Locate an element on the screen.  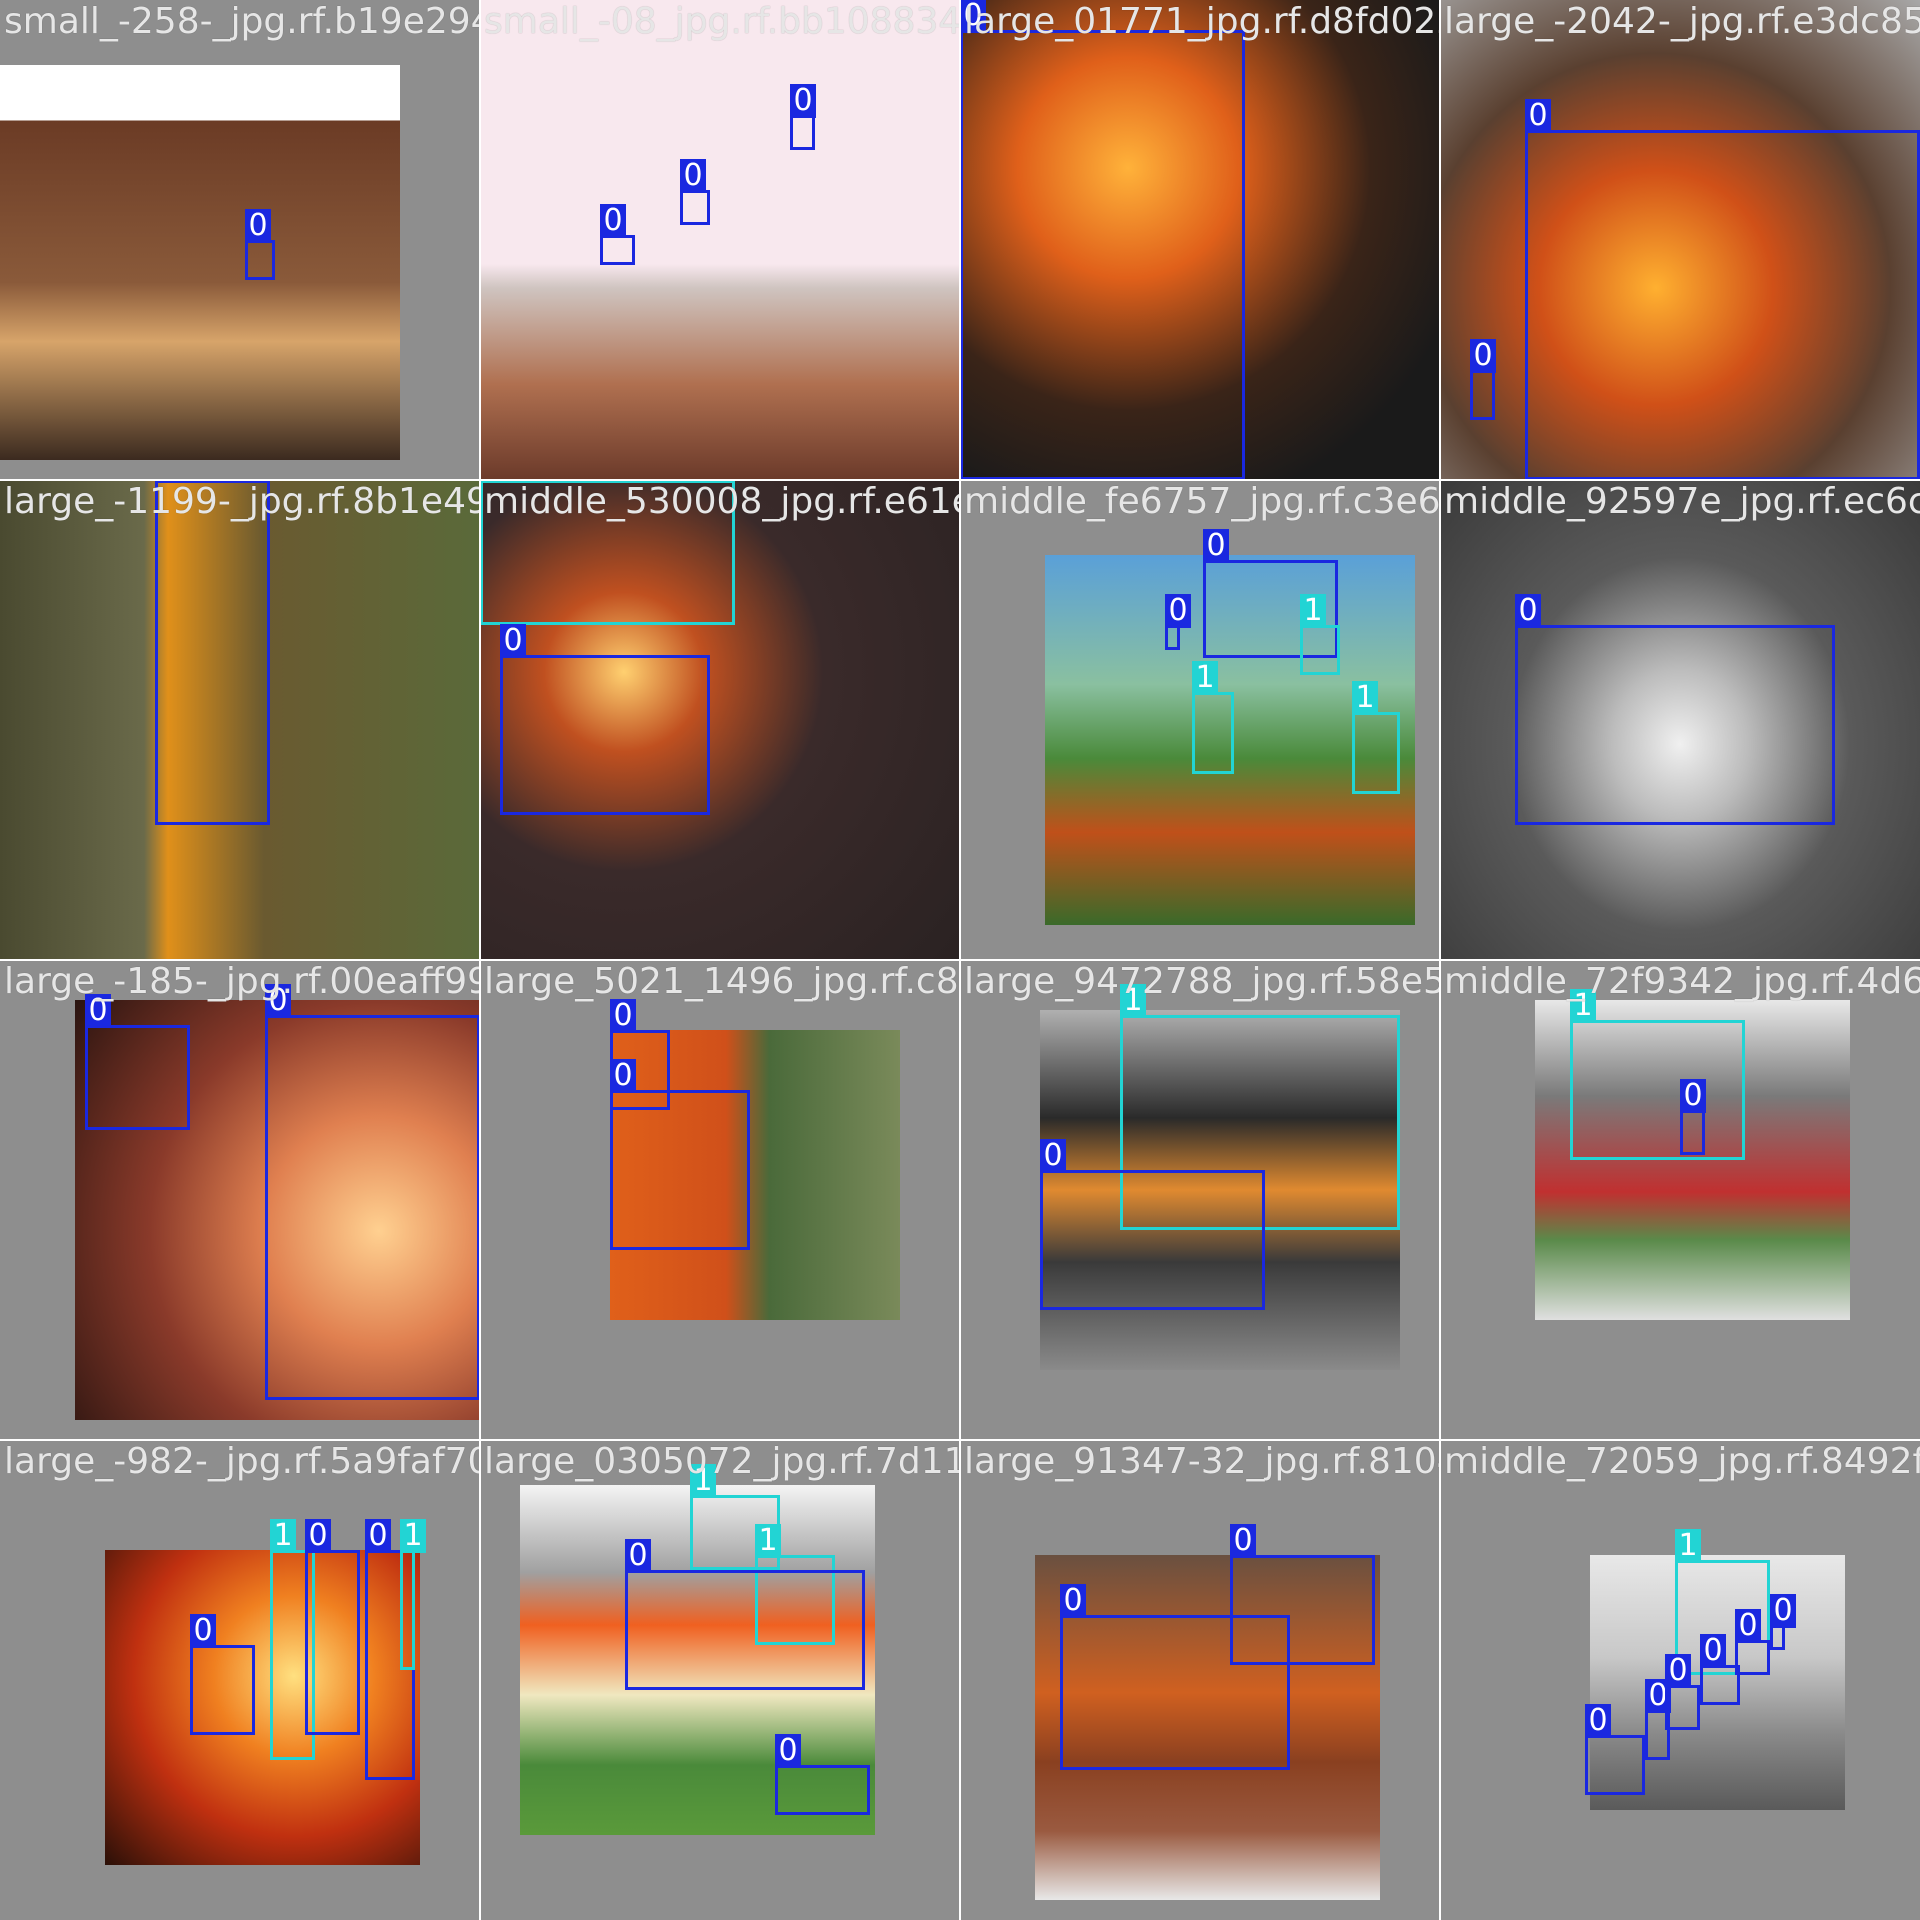
mosaic-tile: 0 0 large_-2042-_jpg.rf.e3dc85b is located at coordinates (1680, 240).